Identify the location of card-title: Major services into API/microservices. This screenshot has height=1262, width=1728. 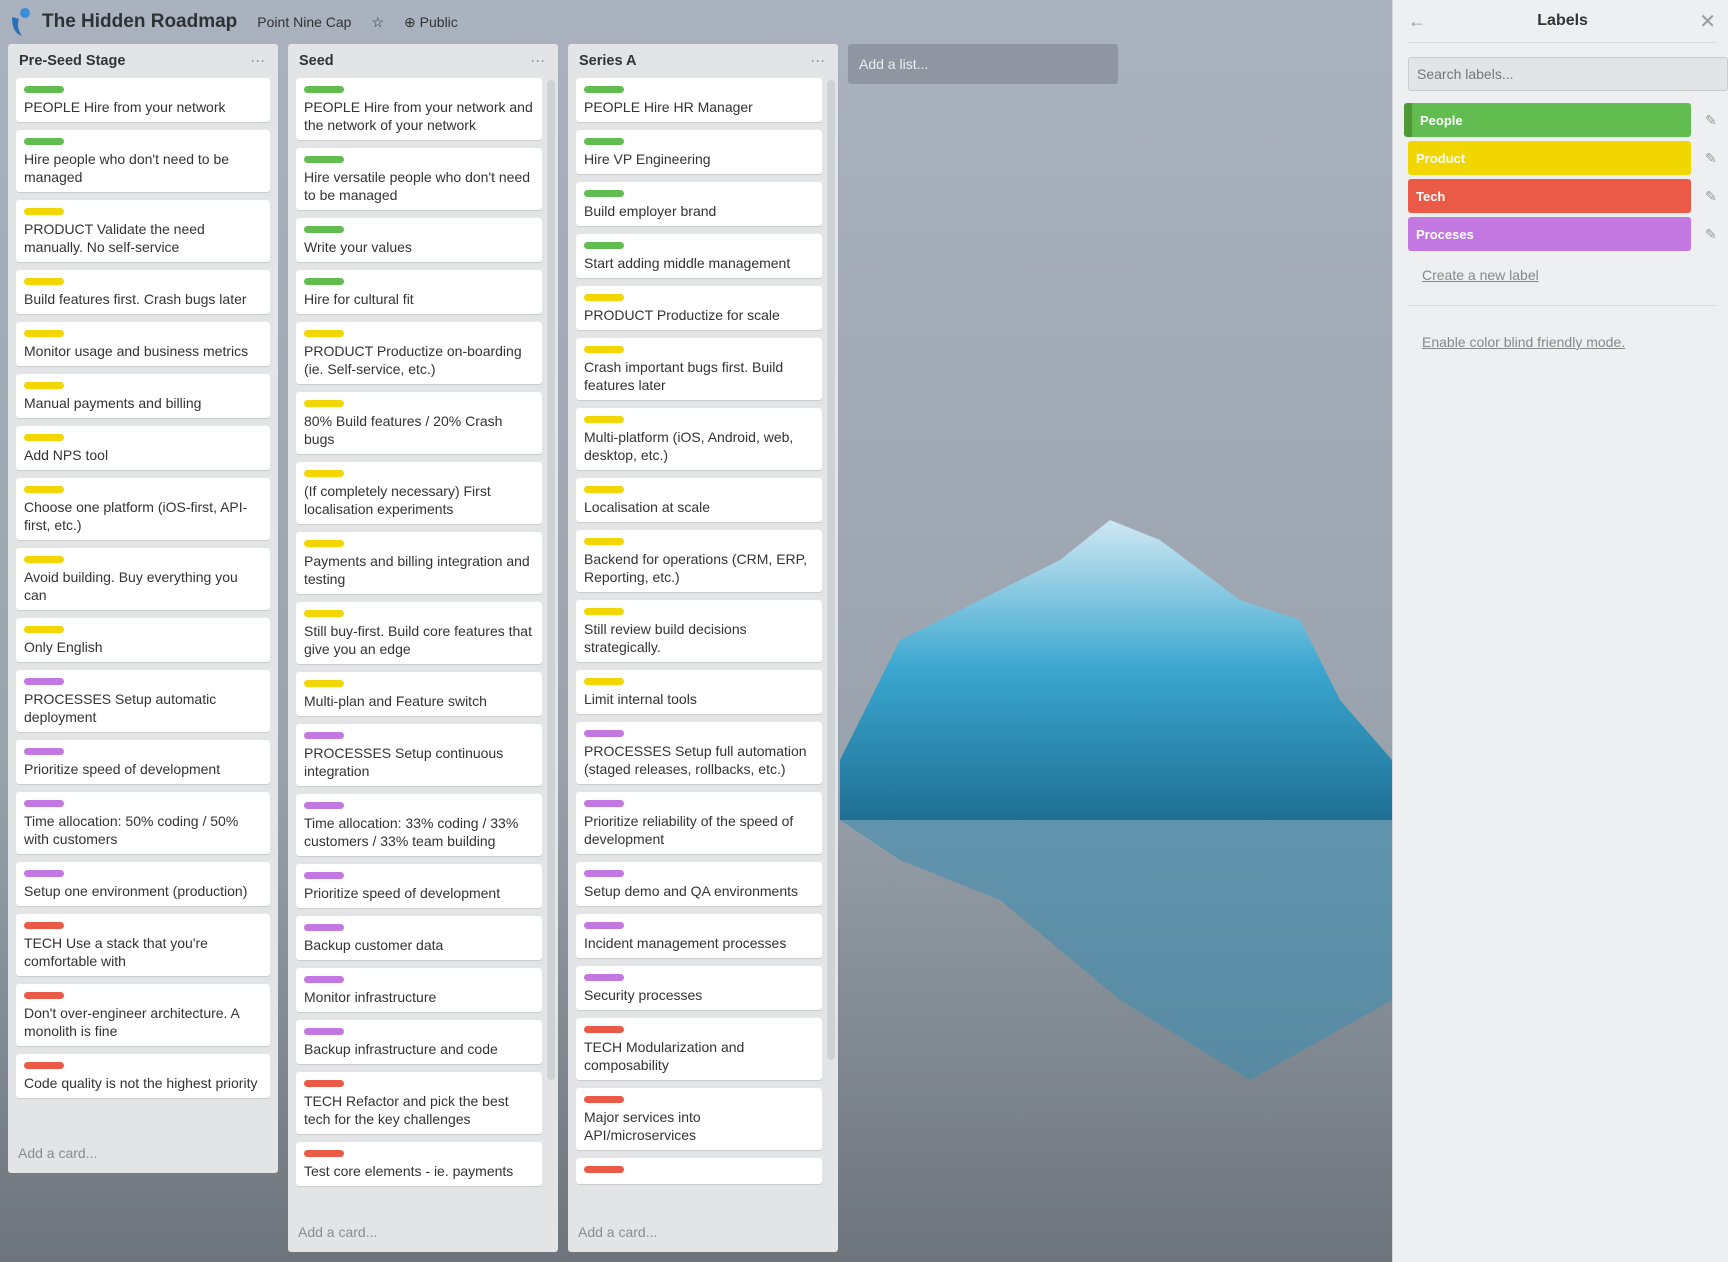
(642, 1126).